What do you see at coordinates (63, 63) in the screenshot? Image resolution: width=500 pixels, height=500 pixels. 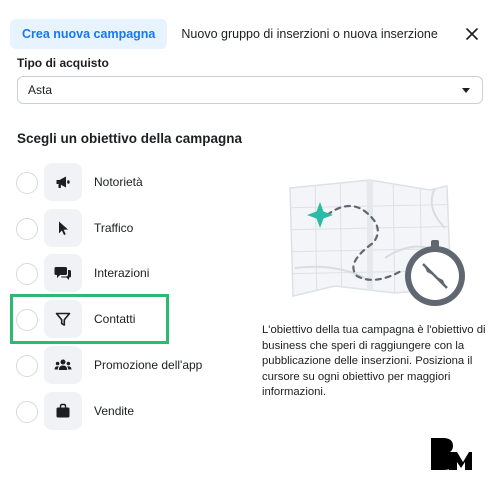 I see `purchase-type-label: Tipo di acquisto` at bounding box center [63, 63].